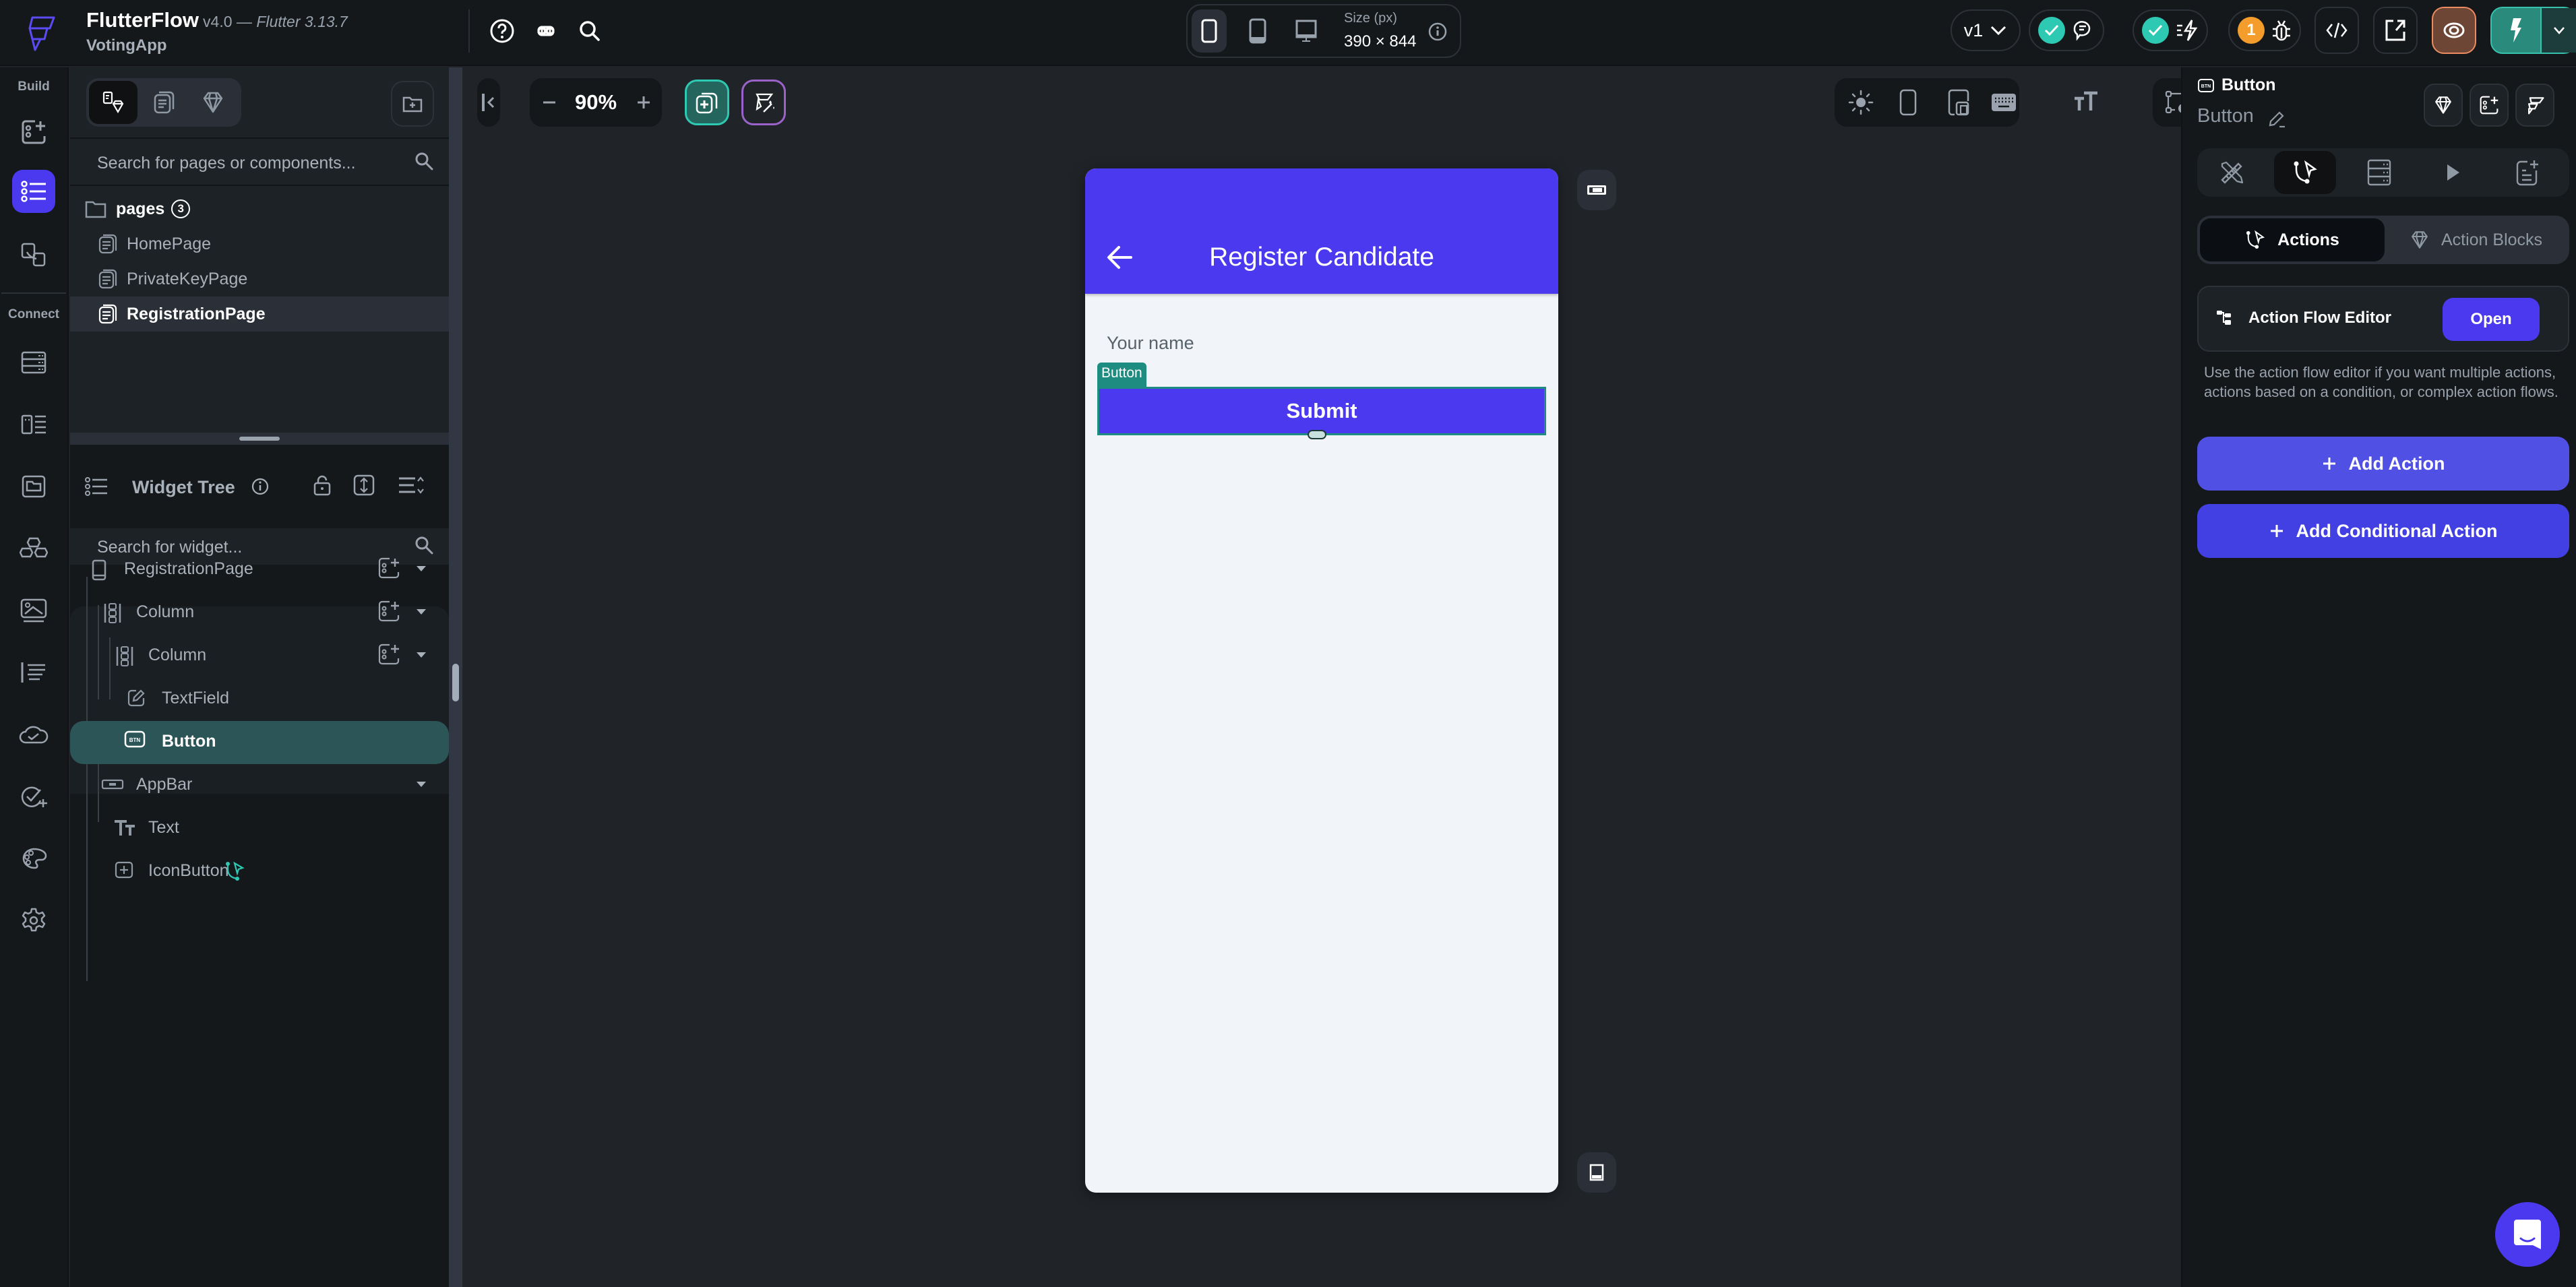 This screenshot has width=2576, height=1287. What do you see at coordinates (2337, 31) in the screenshot?
I see `view-code-button` at bounding box center [2337, 31].